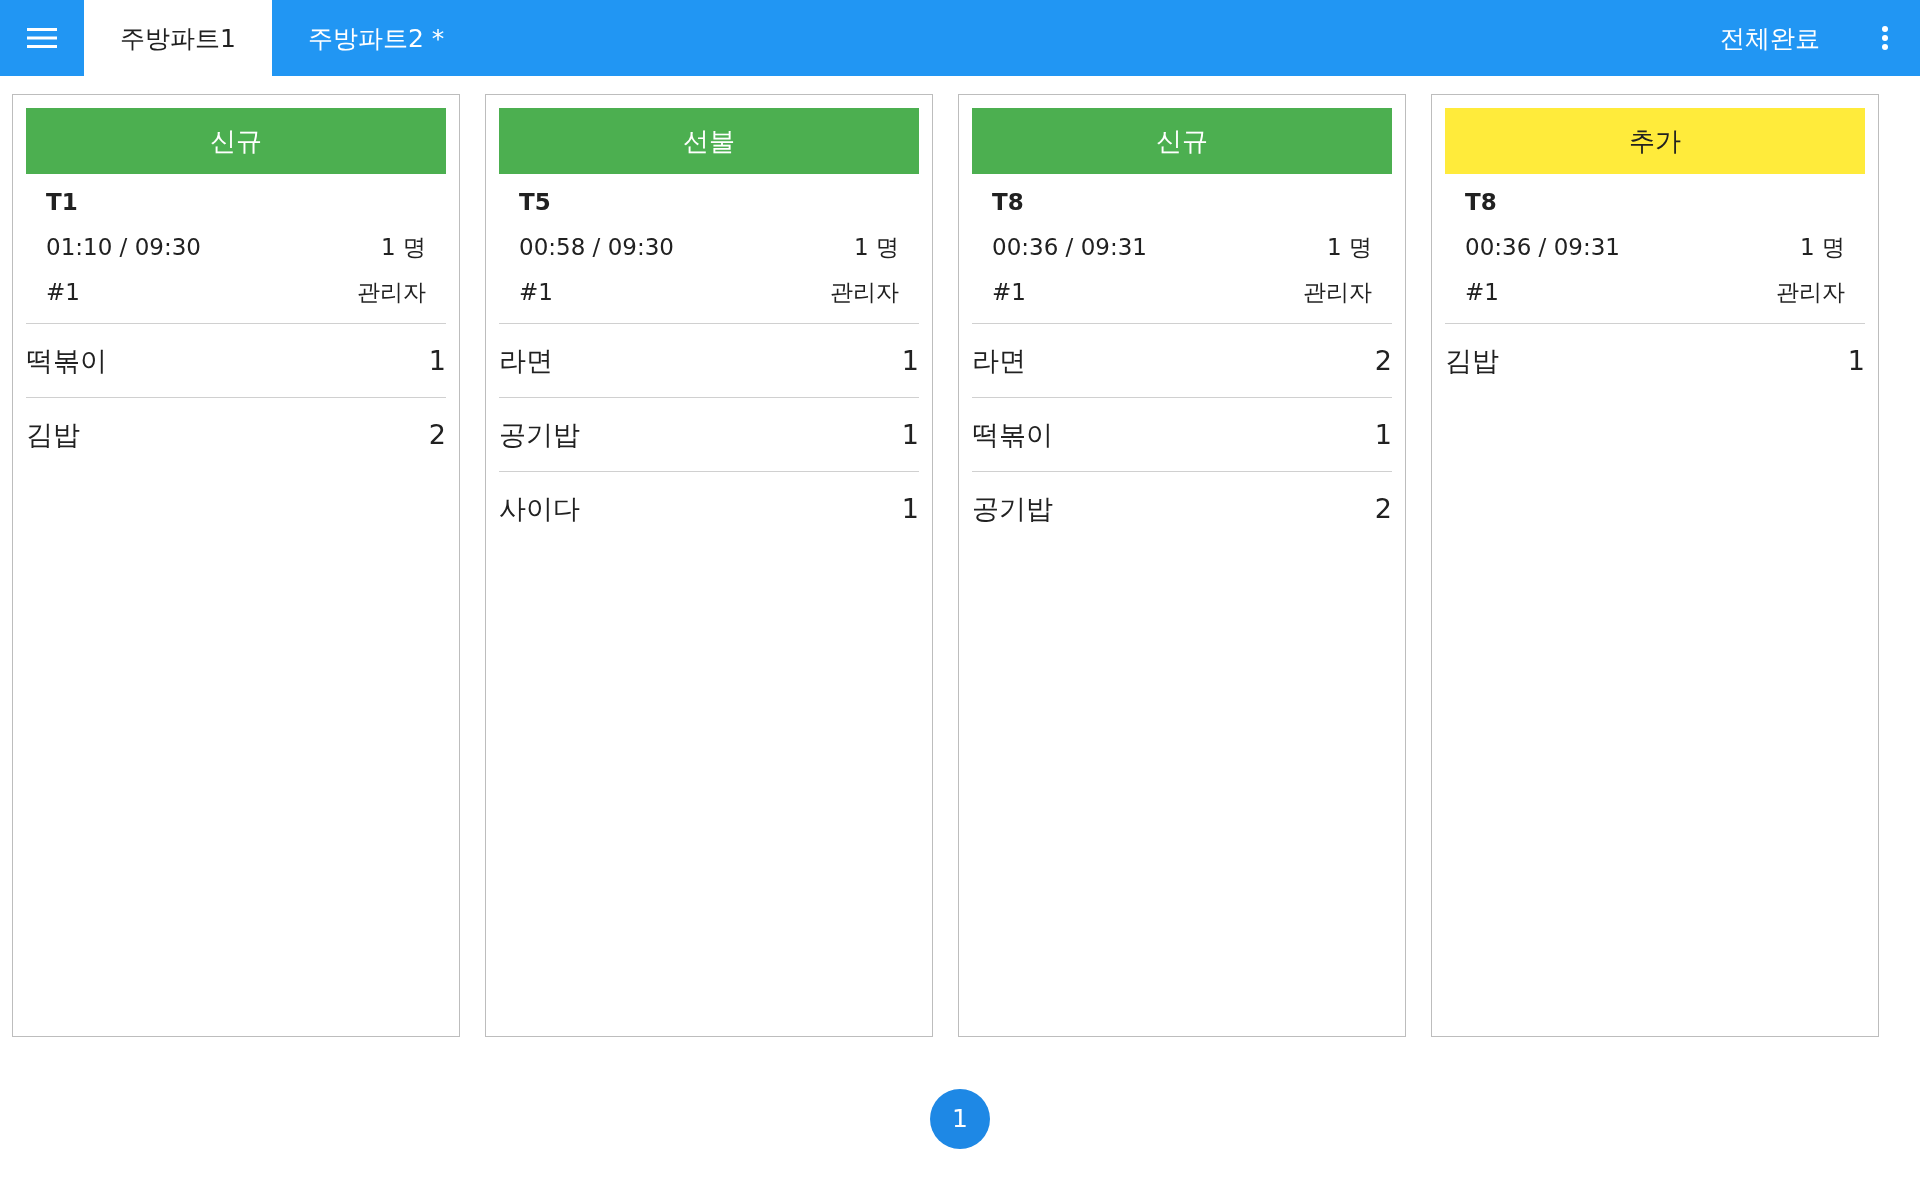  Describe the element at coordinates (709, 141) in the screenshot. I see `order-status: 선불` at that location.